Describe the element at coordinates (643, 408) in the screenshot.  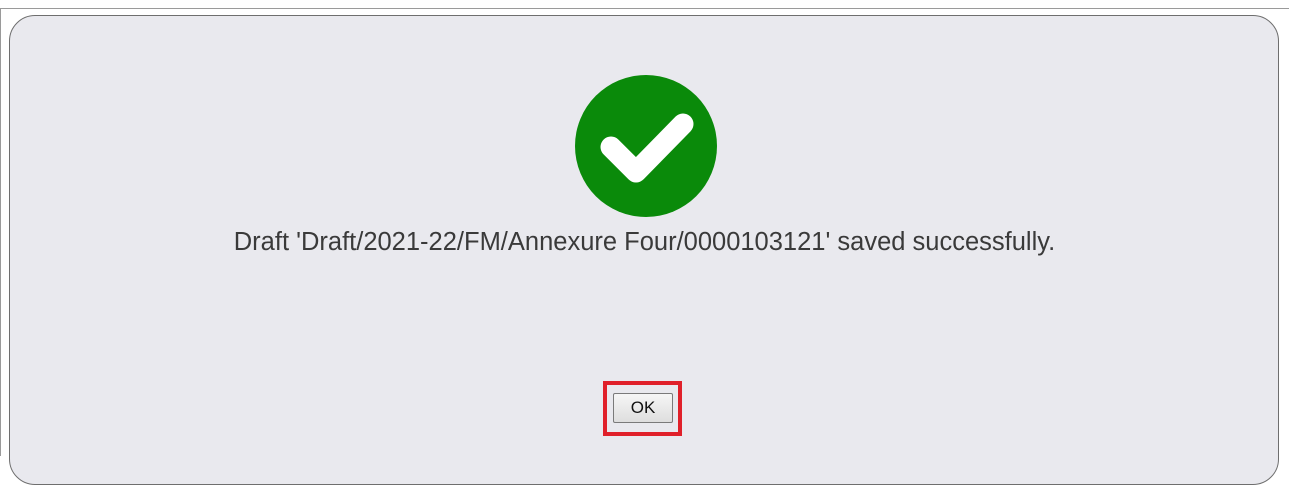
I see `ok-button: OK` at that location.